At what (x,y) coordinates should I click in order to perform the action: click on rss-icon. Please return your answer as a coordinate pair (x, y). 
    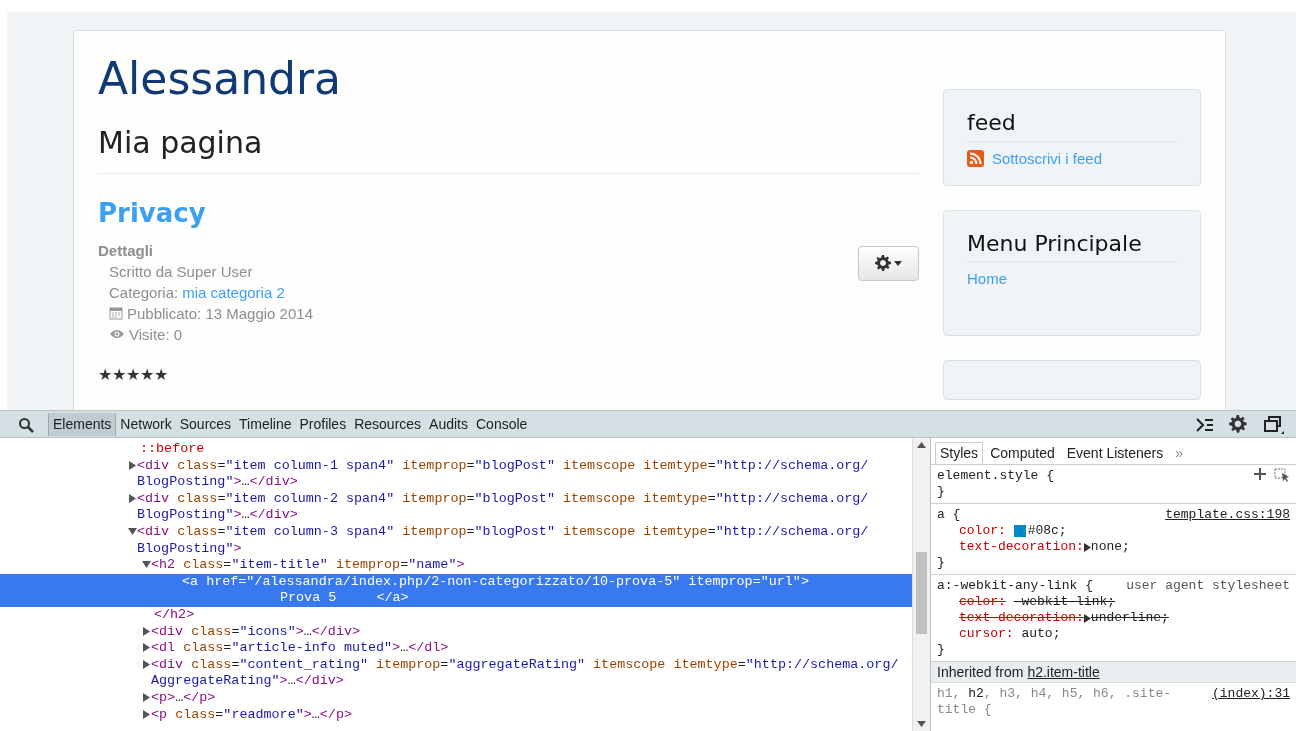
    Looking at the image, I should click on (975, 158).